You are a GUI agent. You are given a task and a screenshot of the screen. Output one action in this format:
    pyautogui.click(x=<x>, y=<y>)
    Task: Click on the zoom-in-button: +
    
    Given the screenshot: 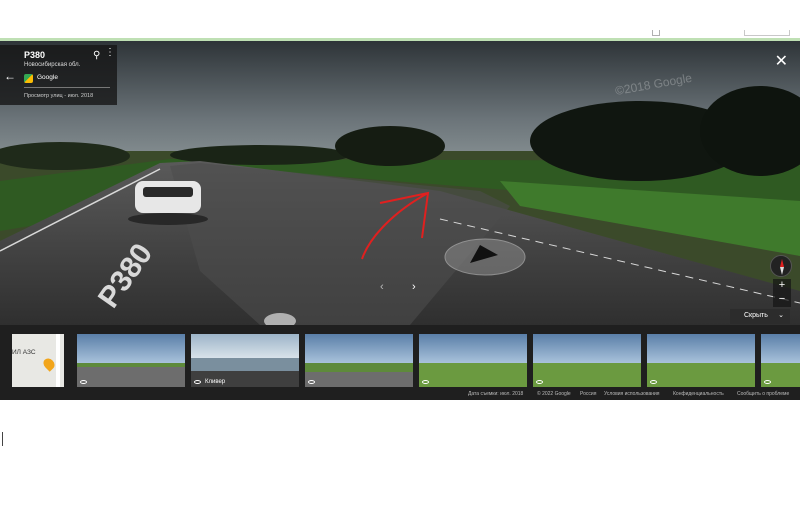 What is the action you would take?
    pyautogui.click(x=782, y=286)
    